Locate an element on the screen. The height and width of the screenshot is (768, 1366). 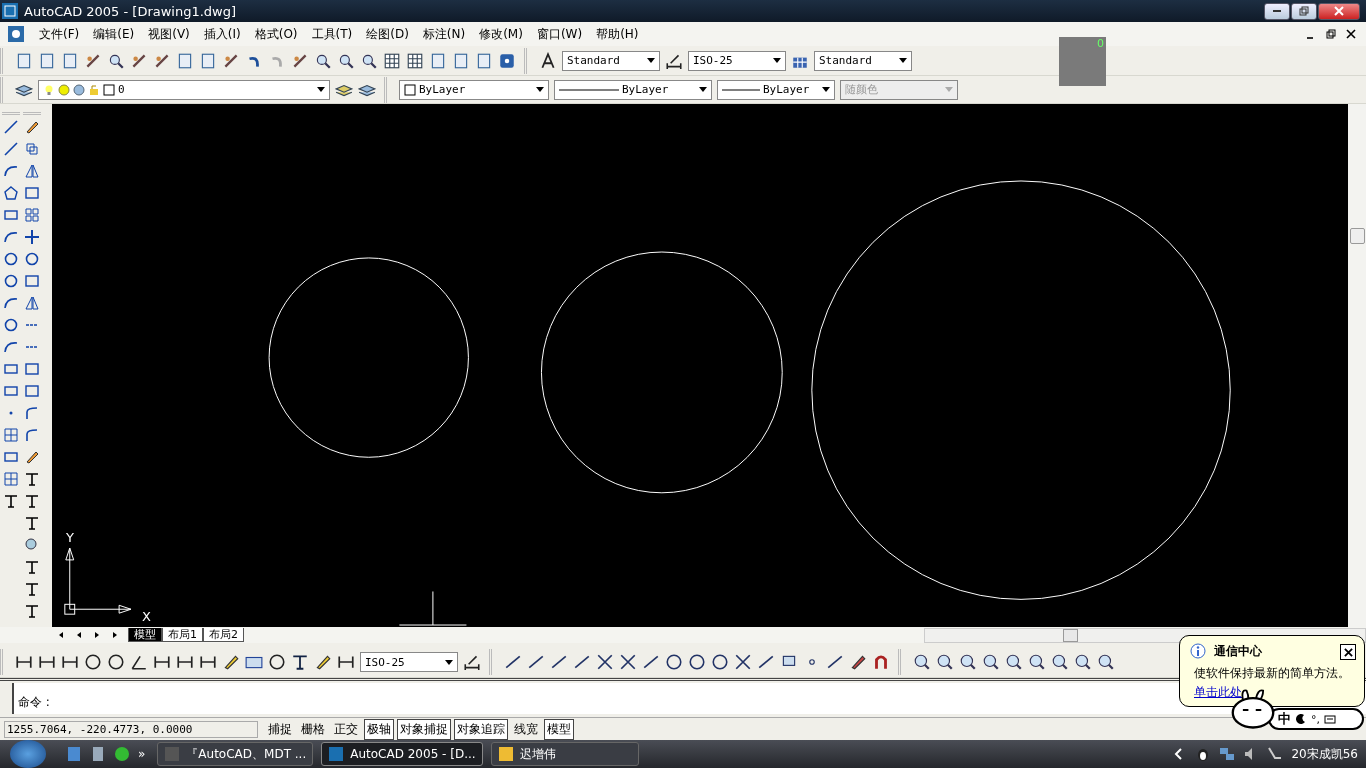
status-toggle: 线宽 is located at coordinates (526, 729).